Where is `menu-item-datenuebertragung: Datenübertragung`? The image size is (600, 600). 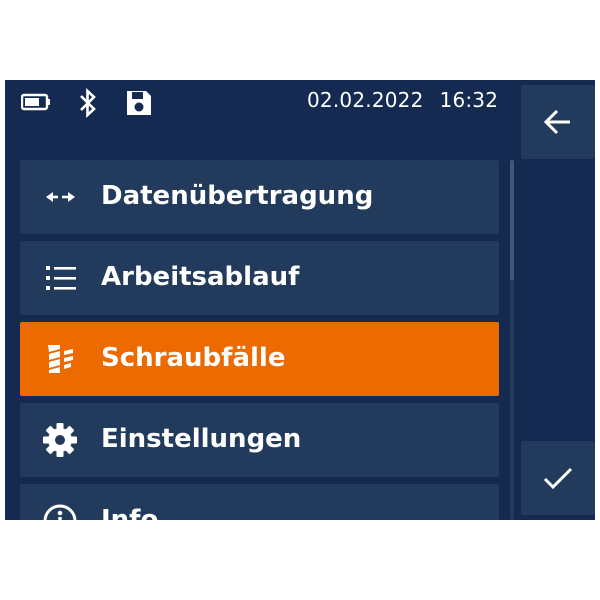
menu-item-datenuebertragung: Datenübertragung is located at coordinates (259, 197).